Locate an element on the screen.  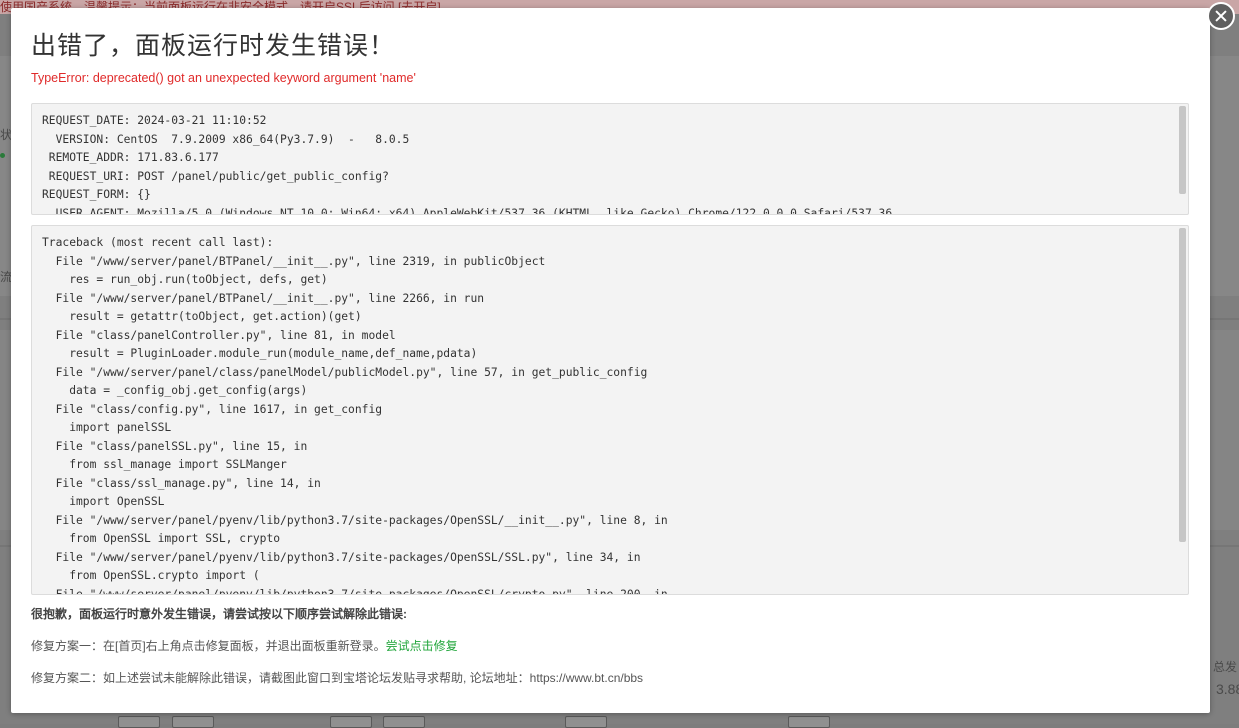
bg-right-value: 3.88 is located at coordinates (1227, 689).